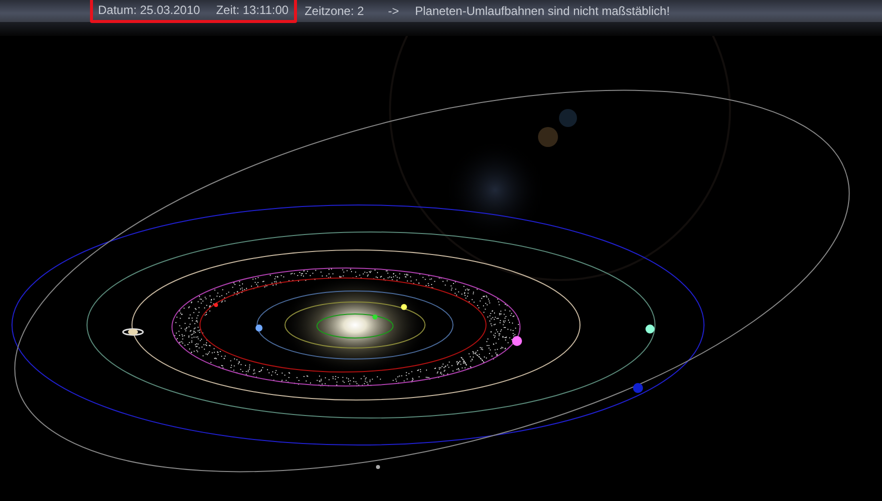 The width and height of the screenshot is (882, 501). I want to click on timezone-label: Zeitzone: 2, so click(334, 11).